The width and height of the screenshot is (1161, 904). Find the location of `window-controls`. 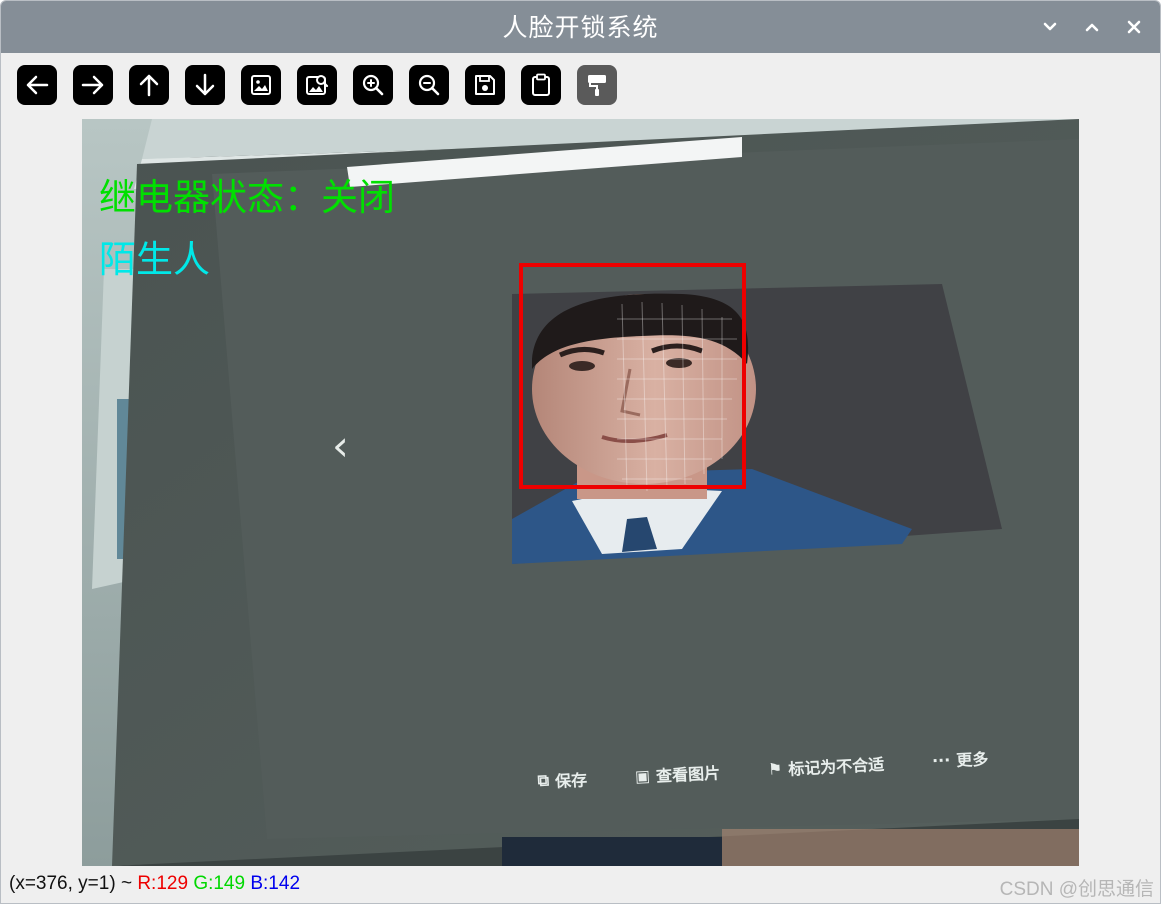

window-controls is located at coordinates (1092, 27).